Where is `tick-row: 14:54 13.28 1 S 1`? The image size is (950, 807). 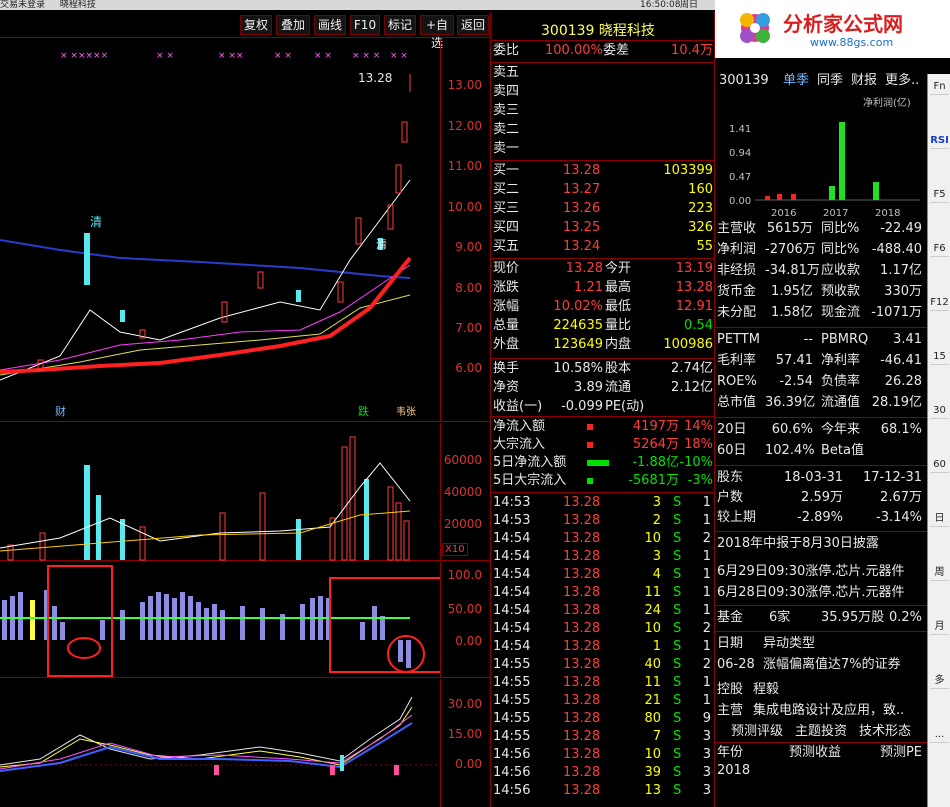
tick-row: 14:54 13.28 1 S 1 is located at coordinates (602, 646).